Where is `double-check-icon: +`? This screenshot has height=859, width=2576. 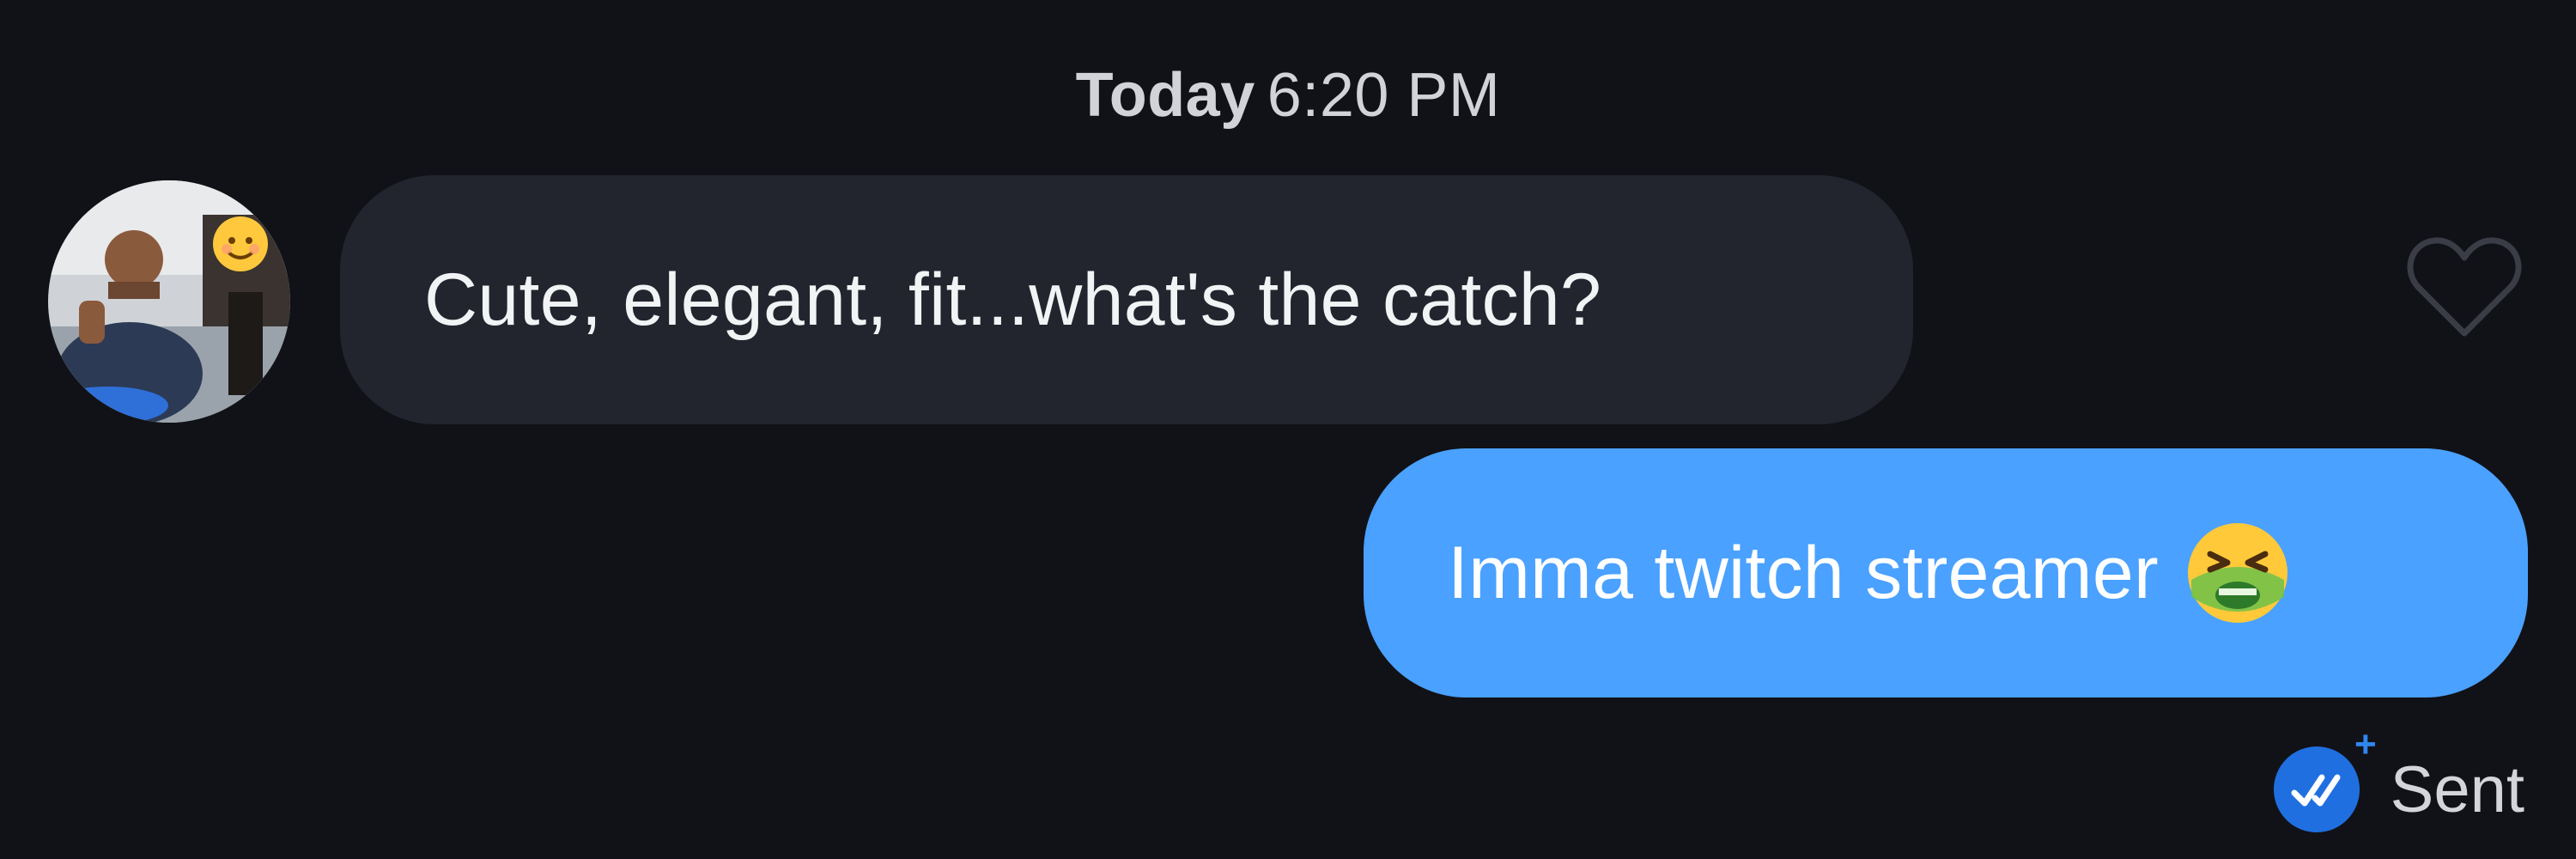 double-check-icon: + is located at coordinates (2324, 780).